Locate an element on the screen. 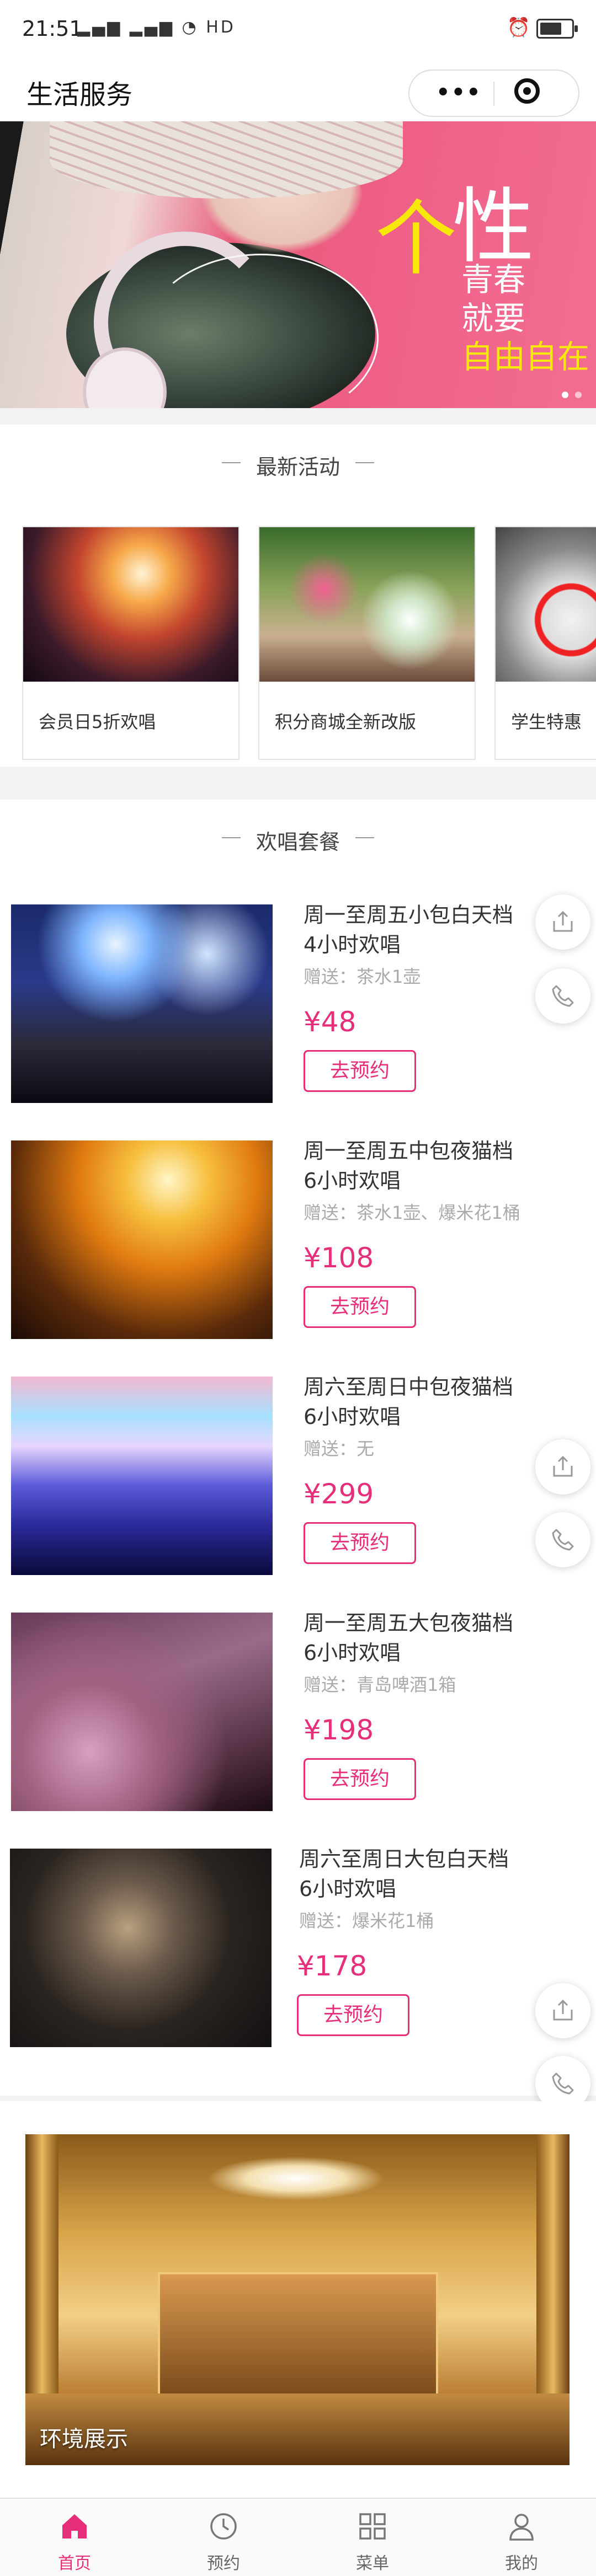 The image size is (596, 2576). activities-scroll: 会员日5折欢唱 积分商城全新改版 学生特惠 is located at coordinates (298, 634).